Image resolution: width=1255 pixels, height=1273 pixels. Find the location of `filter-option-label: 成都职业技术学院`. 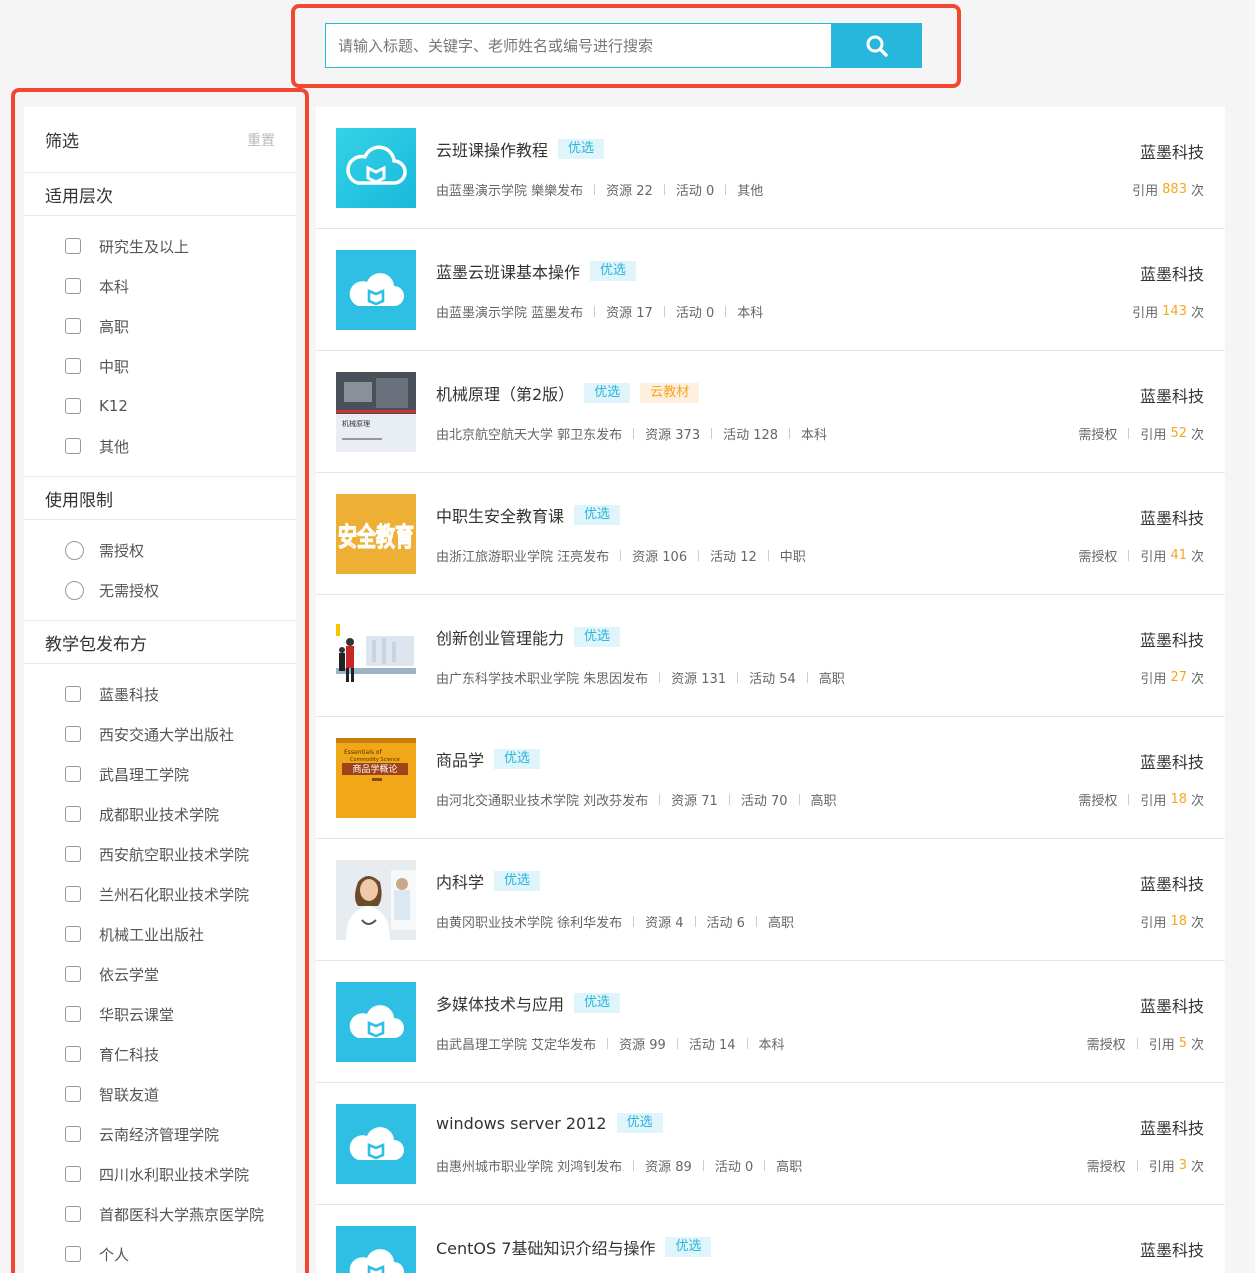

filter-option-label: 成都职业技术学院 is located at coordinates (159, 814).